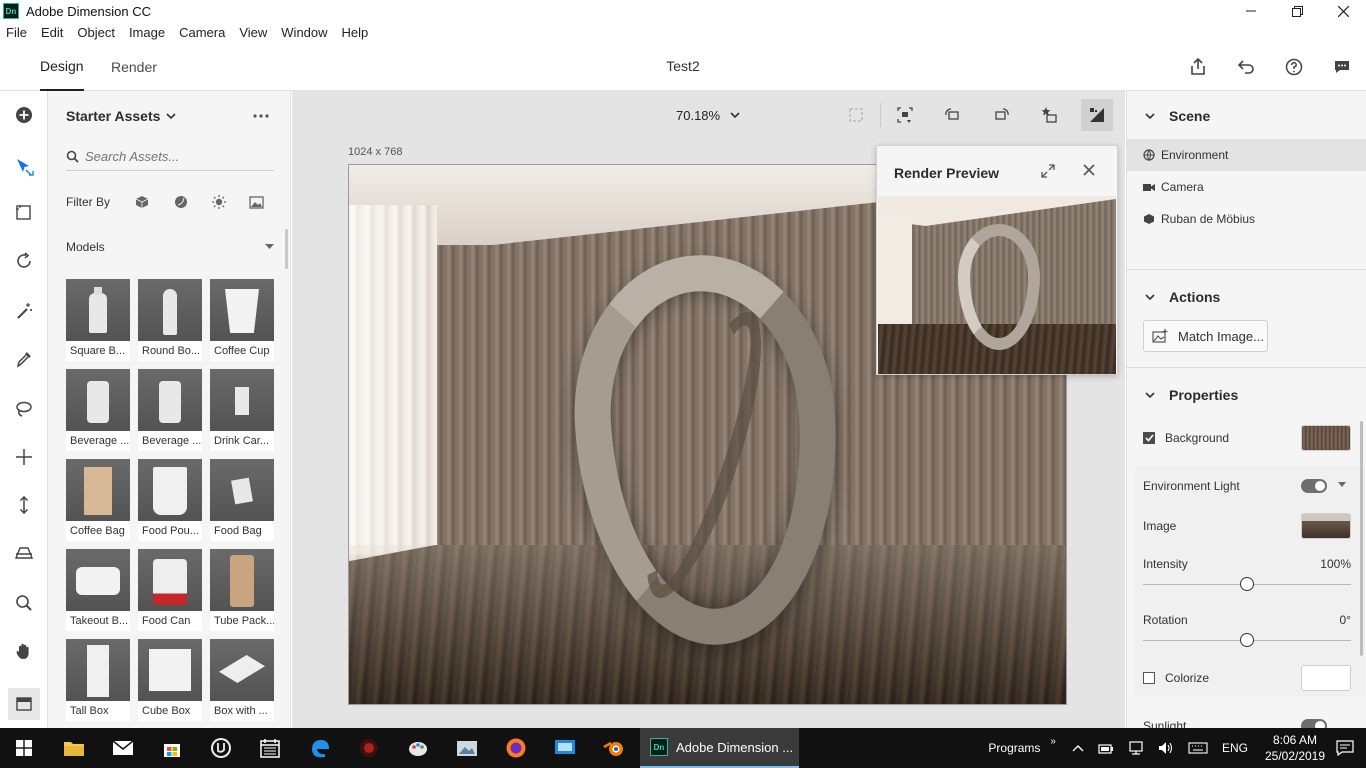  What do you see at coordinates (1053, 741) in the screenshot?
I see `programs-expand-icon: »` at bounding box center [1053, 741].